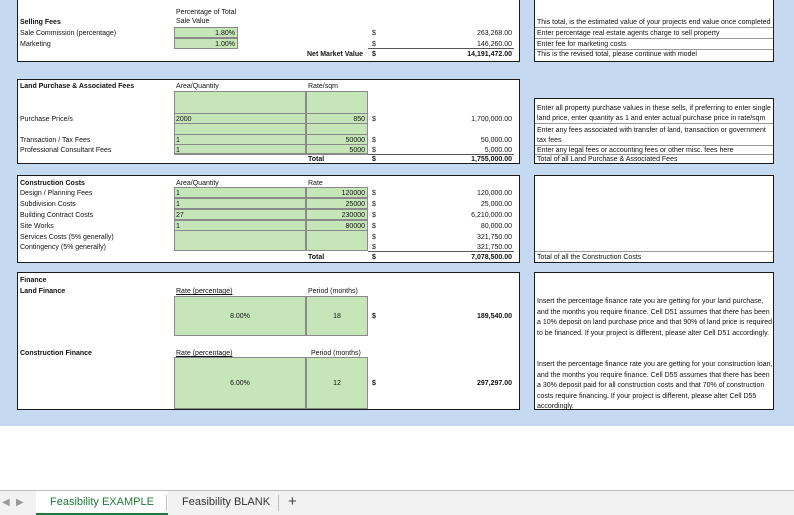  What do you see at coordinates (178, 150) in the screenshot?
I see `consultant-qty-value: 1` at bounding box center [178, 150].